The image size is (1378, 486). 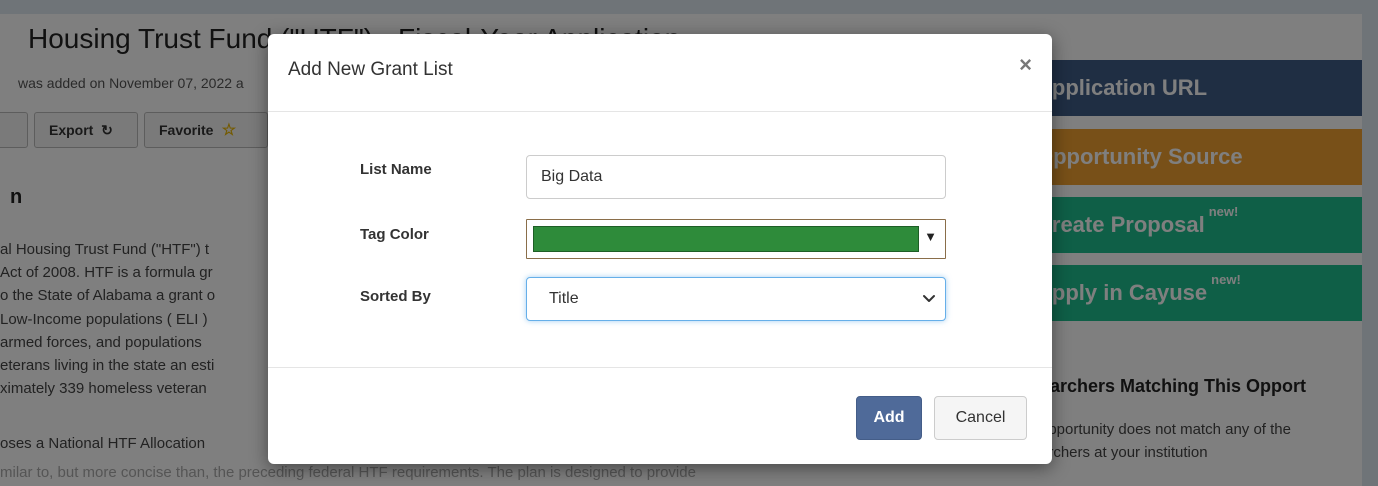 What do you see at coordinates (564, 298) in the screenshot?
I see `sorted-by-value: Title` at bounding box center [564, 298].